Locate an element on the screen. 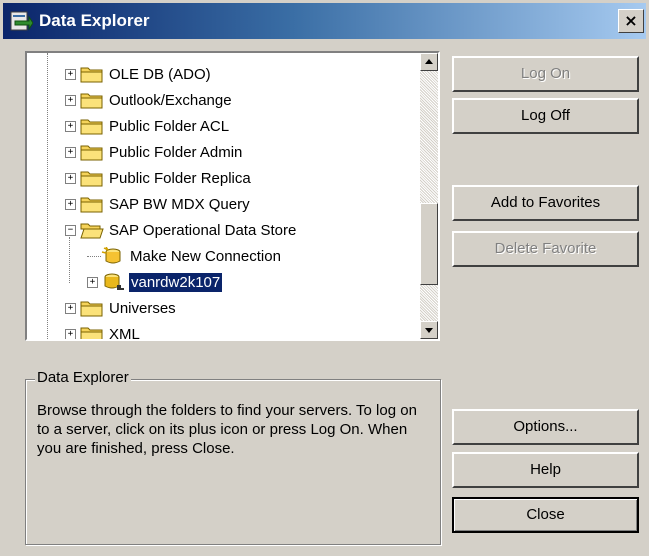 The width and height of the screenshot is (649, 556). tree-item: + XML is located at coordinates (103, 330).